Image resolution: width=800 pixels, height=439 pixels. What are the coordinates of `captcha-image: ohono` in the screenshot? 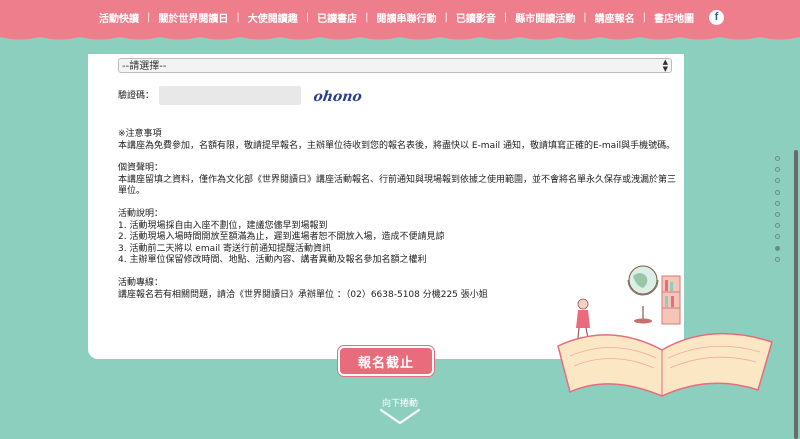 It's located at (345, 96).